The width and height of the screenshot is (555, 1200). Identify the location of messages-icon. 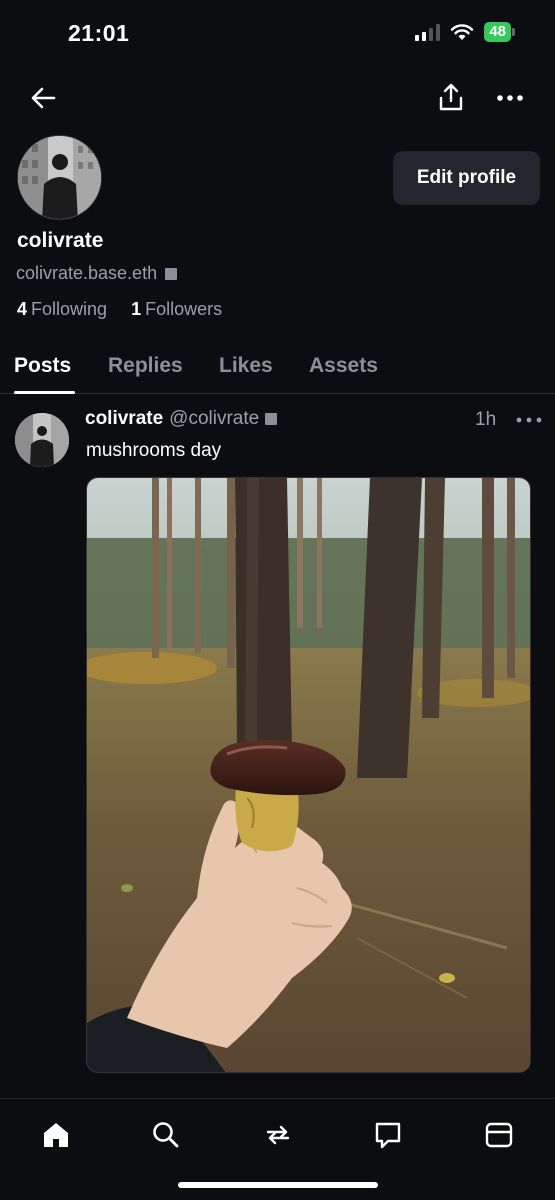
(388, 1135).